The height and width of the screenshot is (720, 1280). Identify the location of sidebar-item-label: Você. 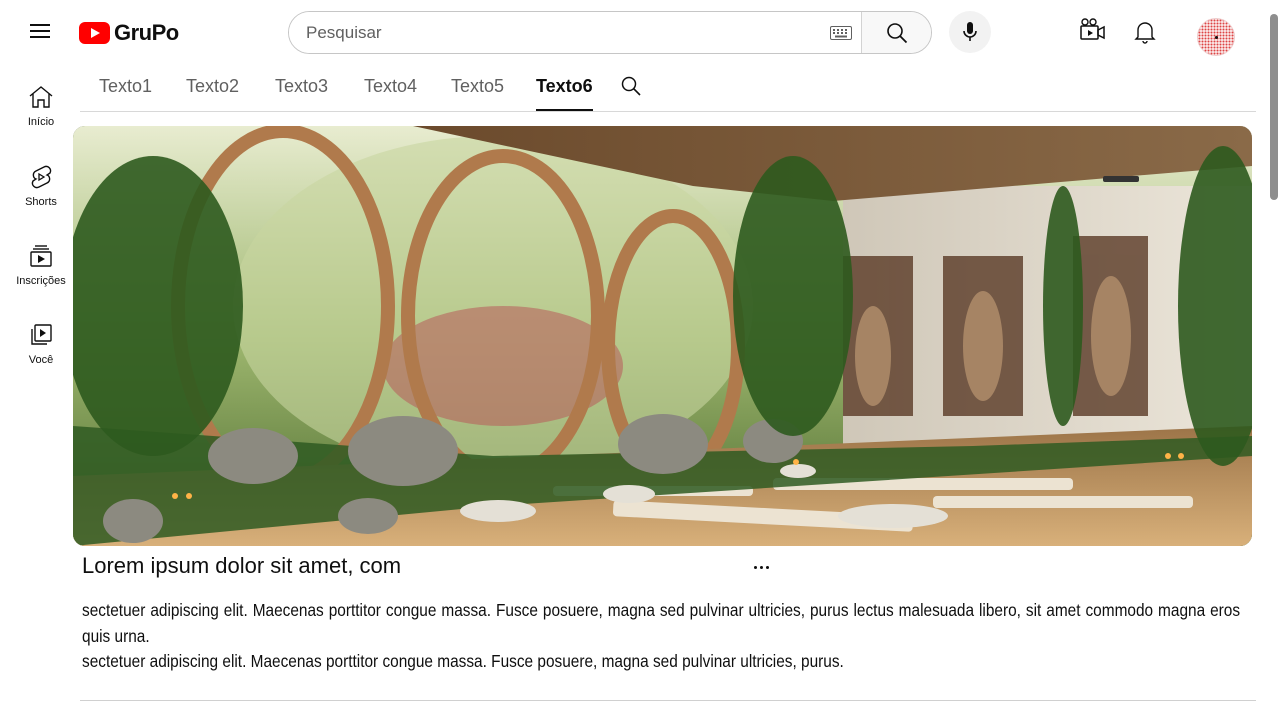
(41, 360).